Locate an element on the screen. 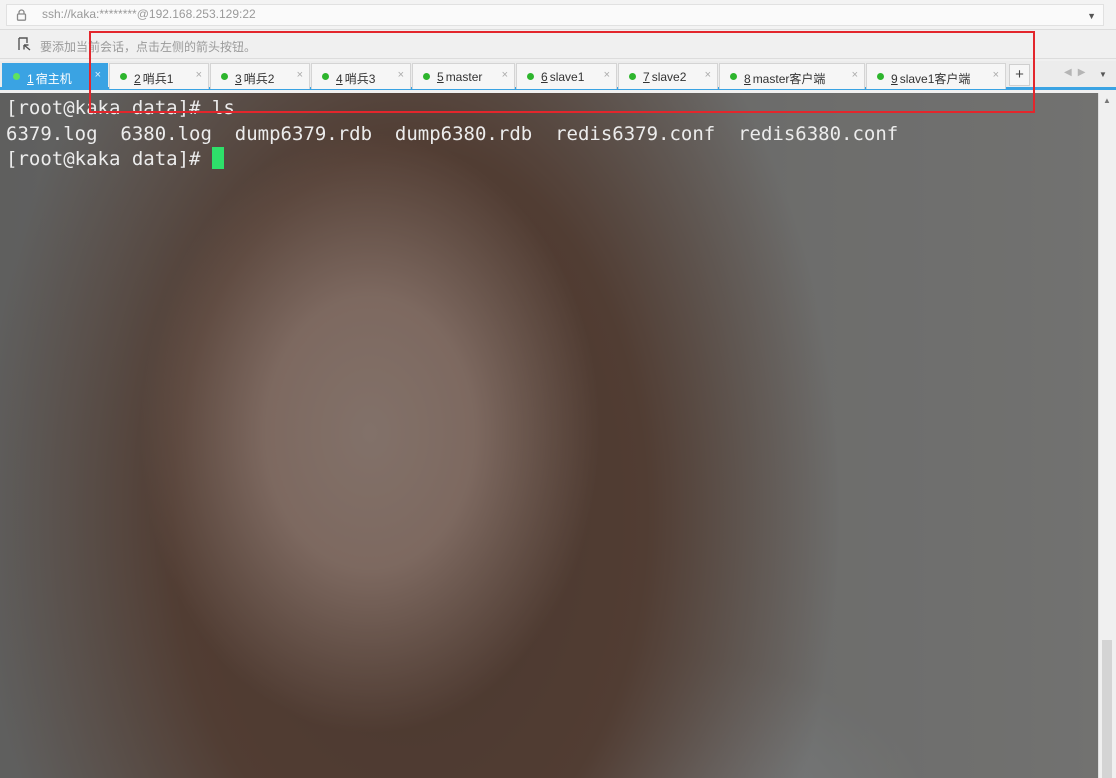 The height and width of the screenshot is (778, 1116). terminal-prompt-line: [root@kaka data]# is located at coordinates (452, 160).